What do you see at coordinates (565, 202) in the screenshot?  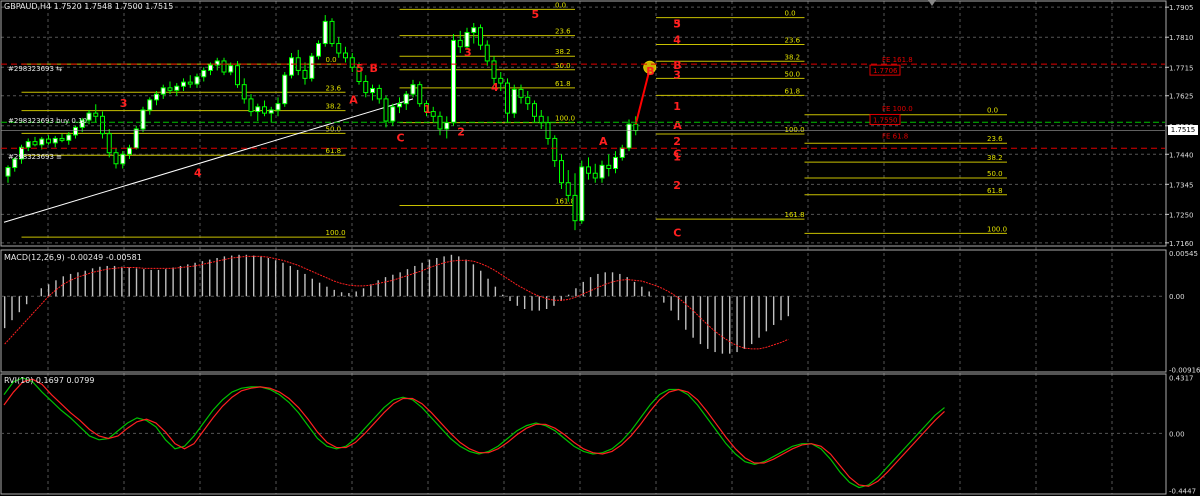 I see `fib-level-label: 161.8` at bounding box center [565, 202].